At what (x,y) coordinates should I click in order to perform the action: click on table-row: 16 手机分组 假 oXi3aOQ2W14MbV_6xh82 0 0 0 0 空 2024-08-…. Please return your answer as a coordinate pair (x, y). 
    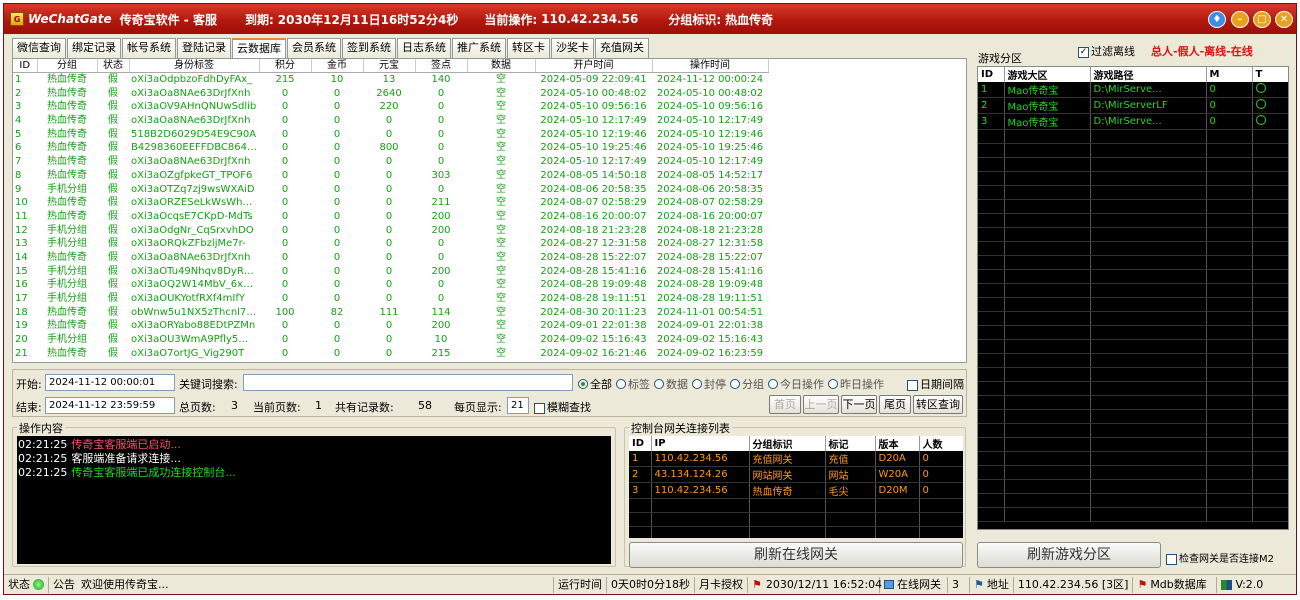
    Looking at the image, I should click on (390, 285).